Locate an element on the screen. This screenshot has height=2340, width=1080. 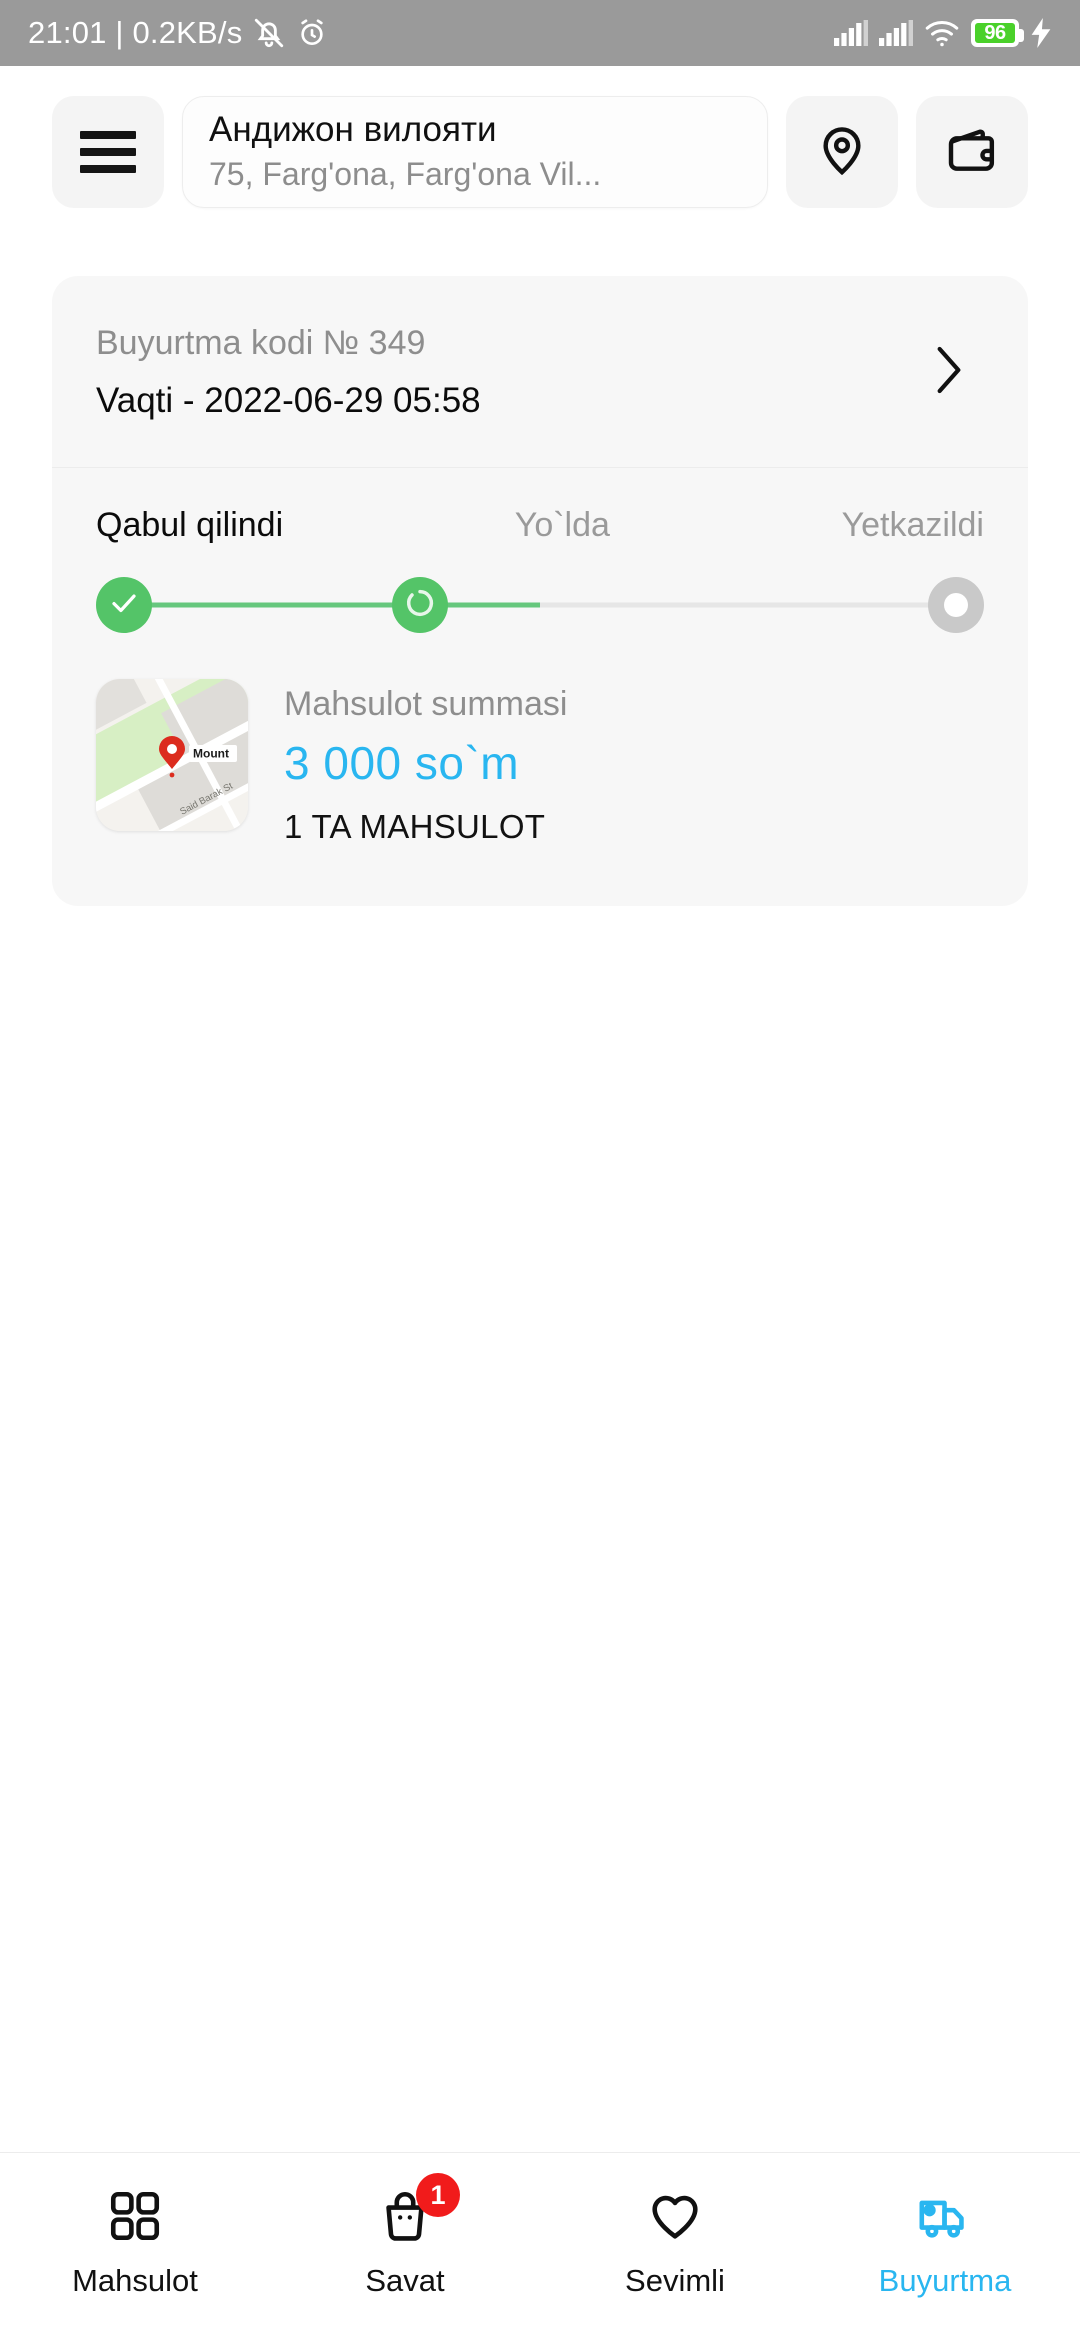
bottom-navigation: Mahsulot 1 Savat Sevimli Buyurtma is located at coordinates (540, 2246).